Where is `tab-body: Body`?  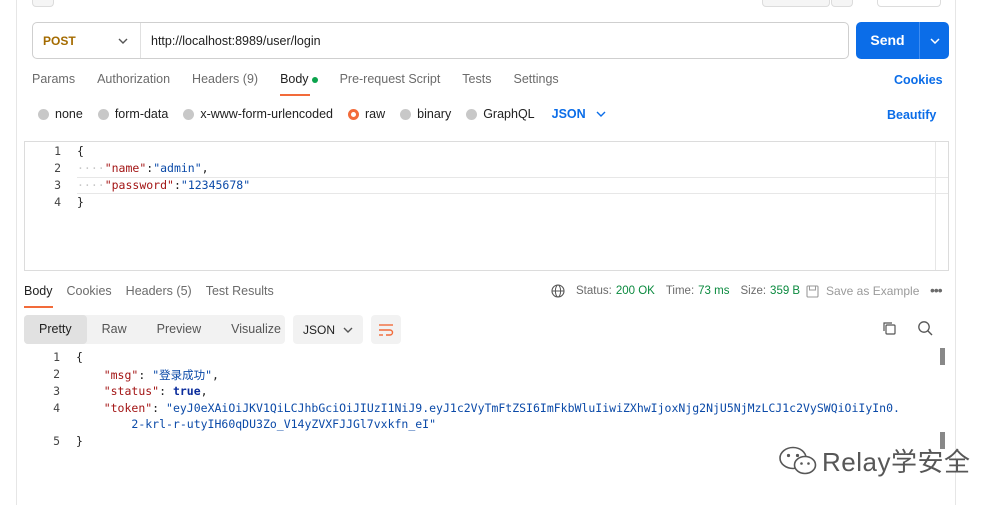
tab-body: Body is located at coordinates (299, 84).